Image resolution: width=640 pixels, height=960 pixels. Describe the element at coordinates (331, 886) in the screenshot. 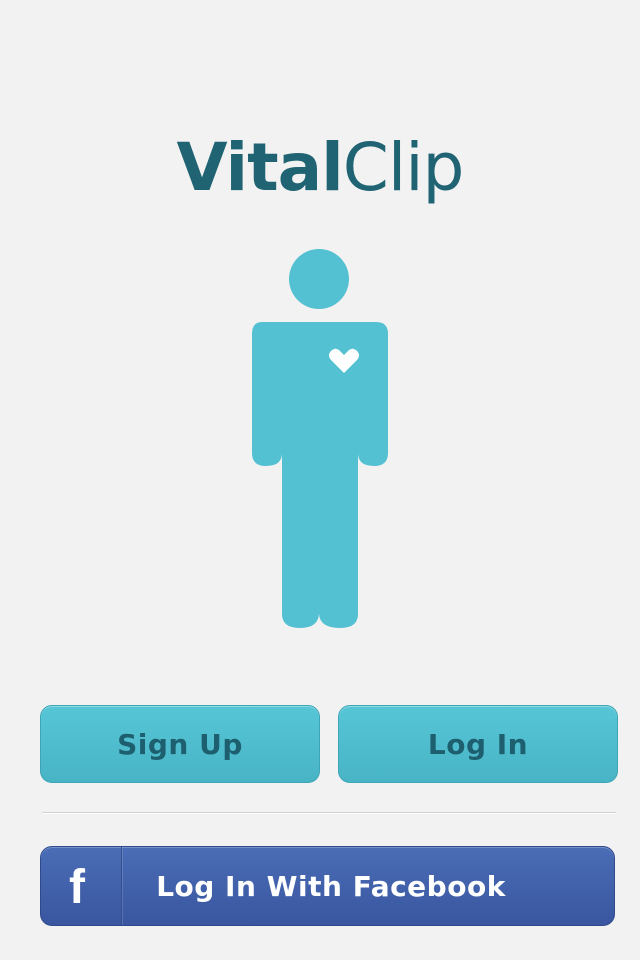

I see `facebook-login-label: Log In With Facebook` at that location.